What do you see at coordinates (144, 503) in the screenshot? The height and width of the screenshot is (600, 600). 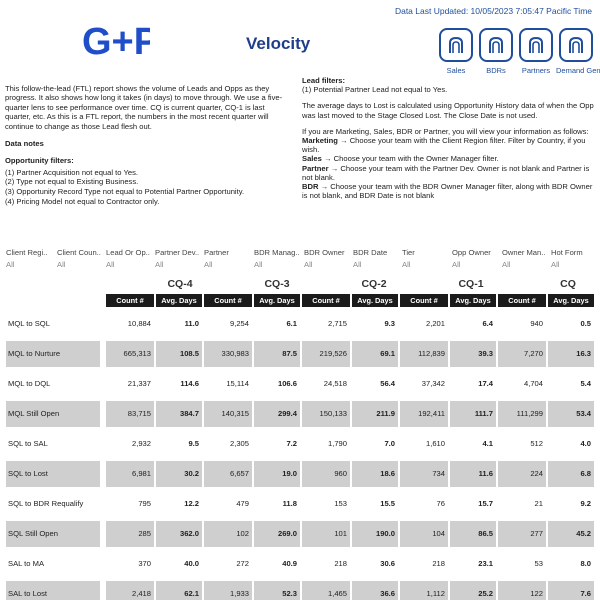 I see `count-cell: 795` at bounding box center [144, 503].